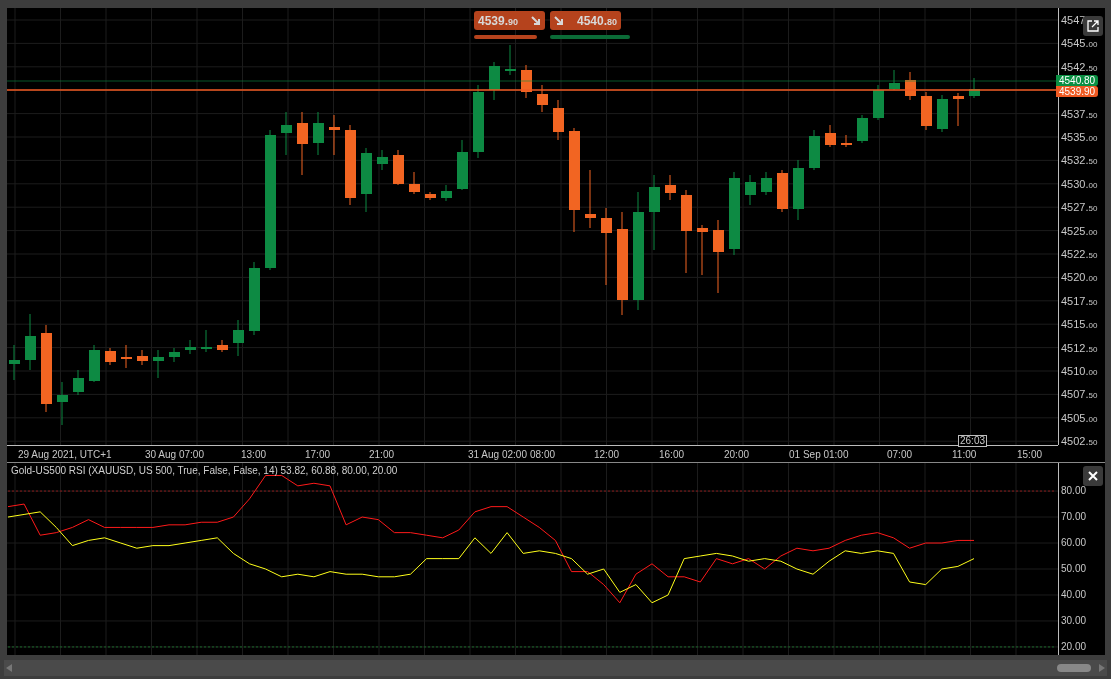 The width and height of the screenshot is (1111, 679). What do you see at coordinates (1079, 278) in the screenshot?
I see `price-label: 4520.00` at bounding box center [1079, 278].